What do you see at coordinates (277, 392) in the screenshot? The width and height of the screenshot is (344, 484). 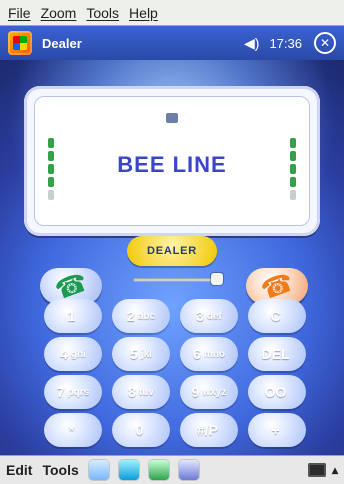 I see `key-oo: OO` at bounding box center [277, 392].